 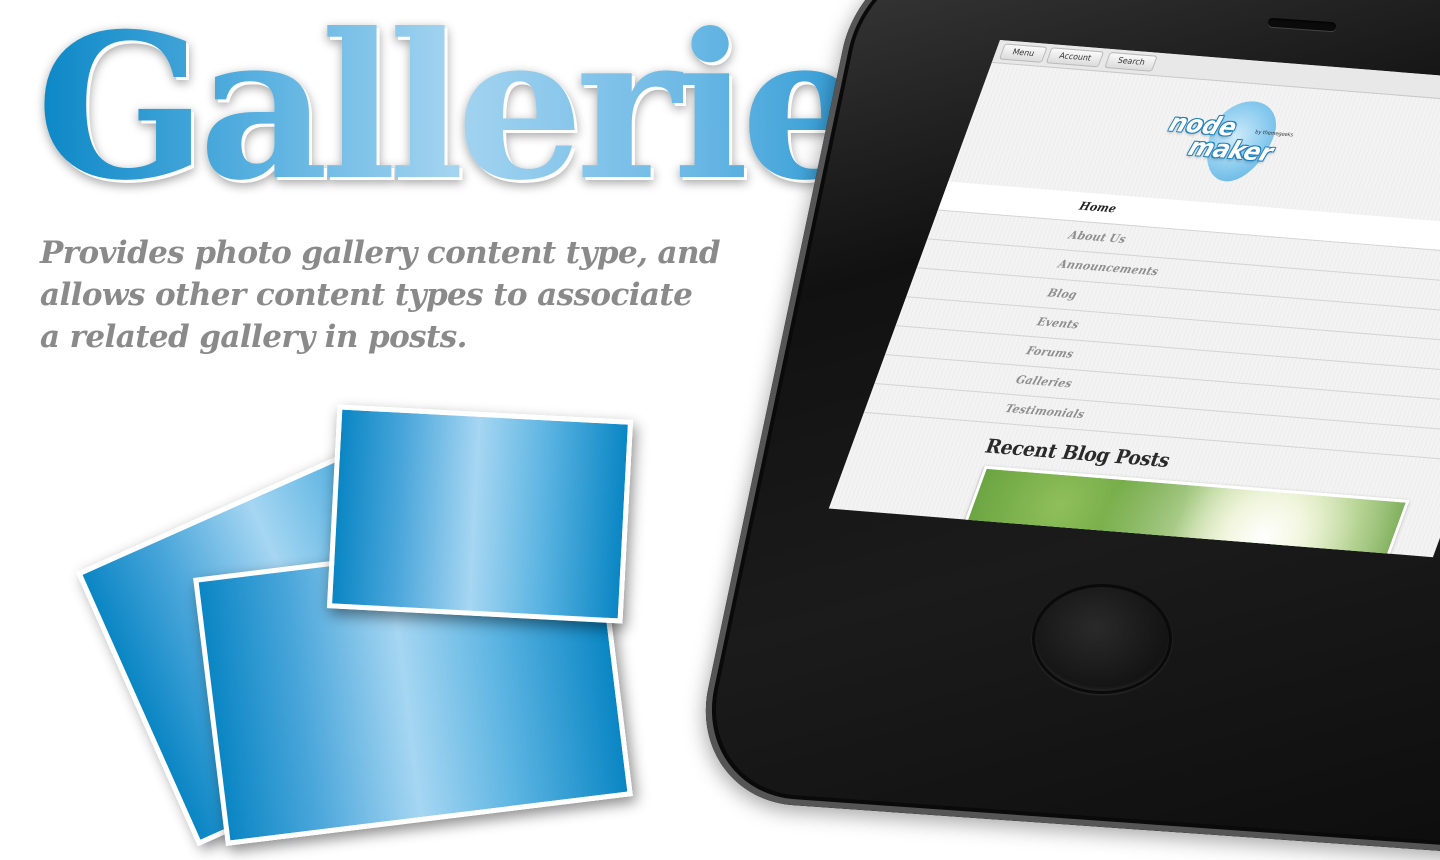 I want to click on nav-item-label: Galleries, so click(x=1044, y=381).